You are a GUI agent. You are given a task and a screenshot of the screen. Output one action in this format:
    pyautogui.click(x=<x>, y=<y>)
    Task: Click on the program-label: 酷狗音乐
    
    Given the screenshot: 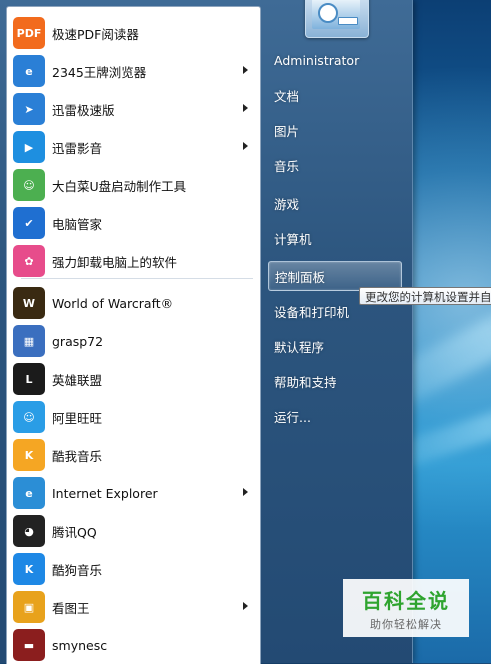 What is the action you would take?
    pyautogui.click(x=77, y=570)
    